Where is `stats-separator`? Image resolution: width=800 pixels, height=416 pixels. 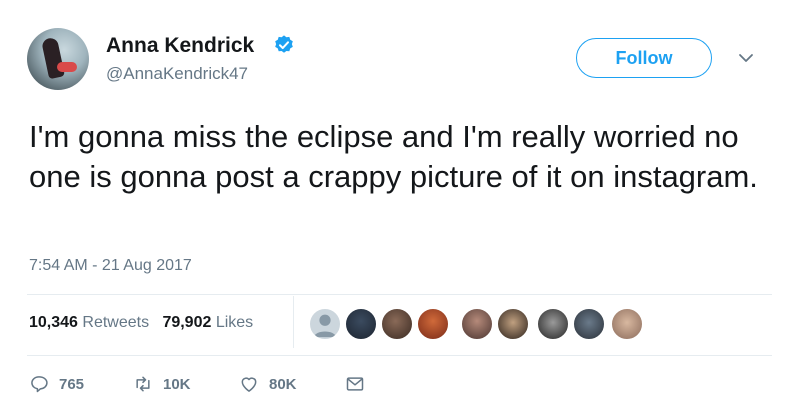 stats-separator is located at coordinates (293, 322).